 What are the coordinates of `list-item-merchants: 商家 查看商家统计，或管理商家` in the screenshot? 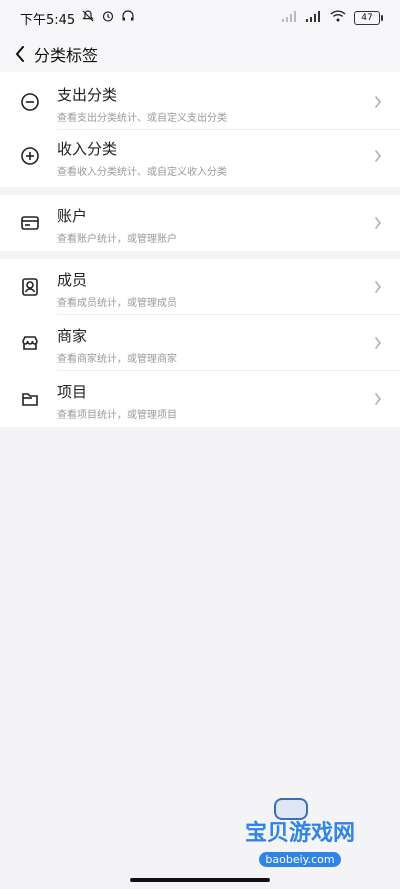 It's located at (200, 343).